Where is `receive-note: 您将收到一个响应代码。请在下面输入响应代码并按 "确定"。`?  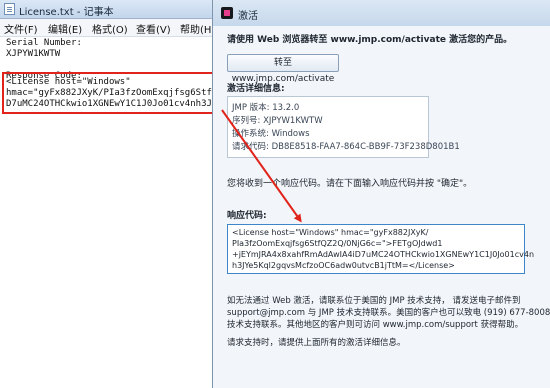 receive-note: 您将收到一个响应代码。请在下面输入响应代码并按 "确定"。 is located at coordinates (350, 184).